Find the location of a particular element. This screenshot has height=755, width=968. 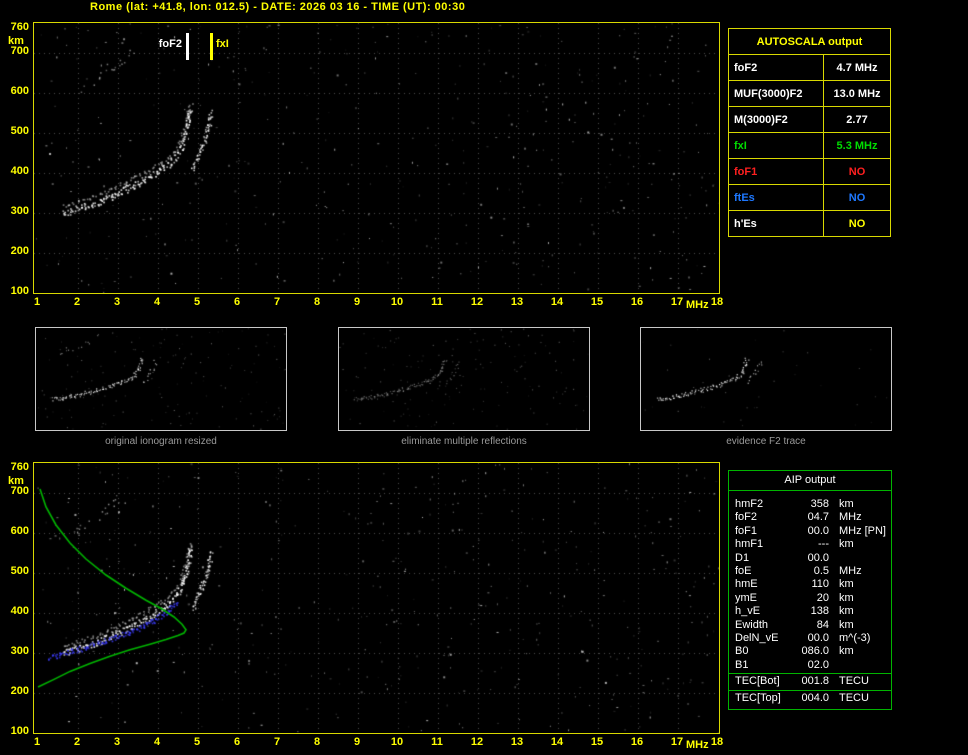

x-axis-tick: 8 is located at coordinates (317, 302).